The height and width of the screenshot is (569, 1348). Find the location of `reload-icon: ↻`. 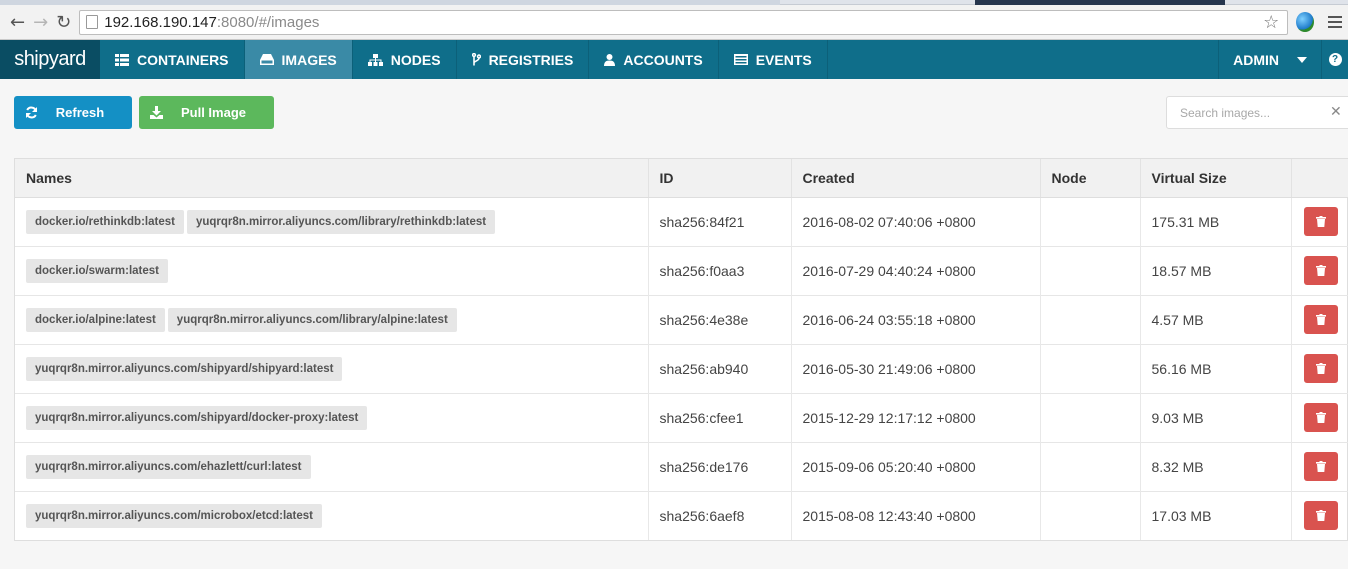

reload-icon: ↻ is located at coordinates (63, 22).